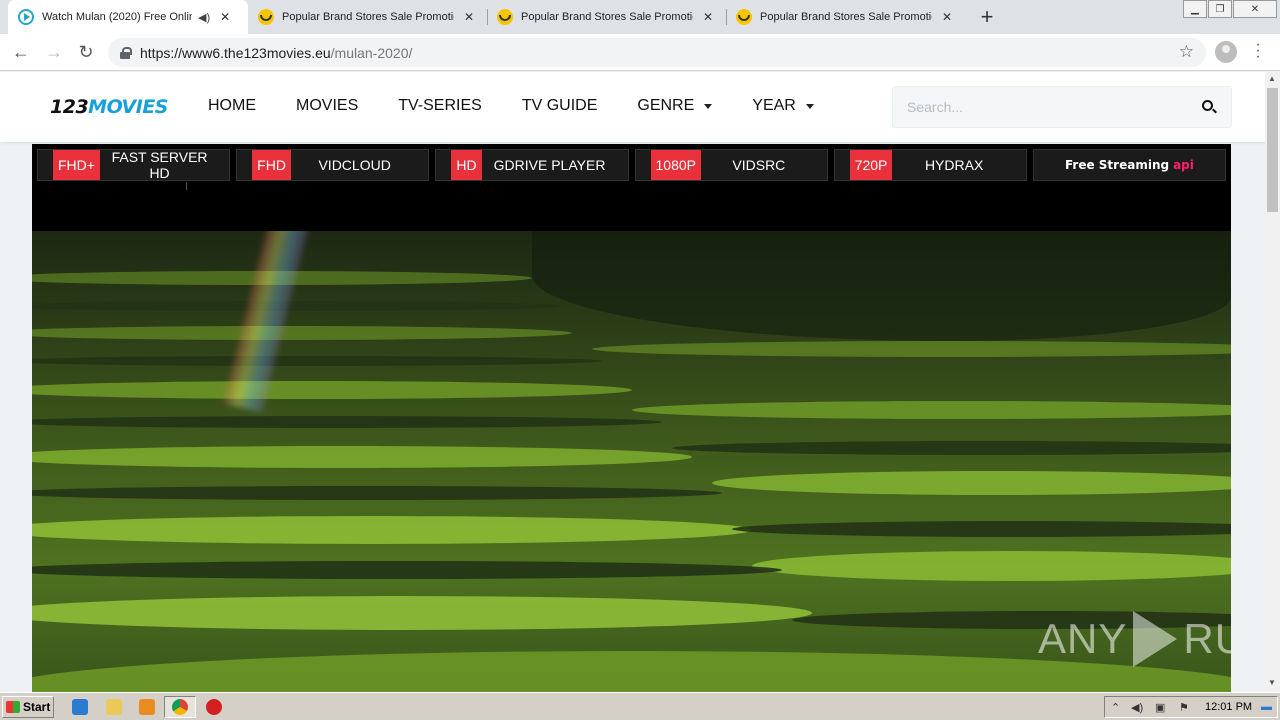  What do you see at coordinates (69, 107) in the screenshot?
I see `logo-part-number: 123` at bounding box center [69, 107].